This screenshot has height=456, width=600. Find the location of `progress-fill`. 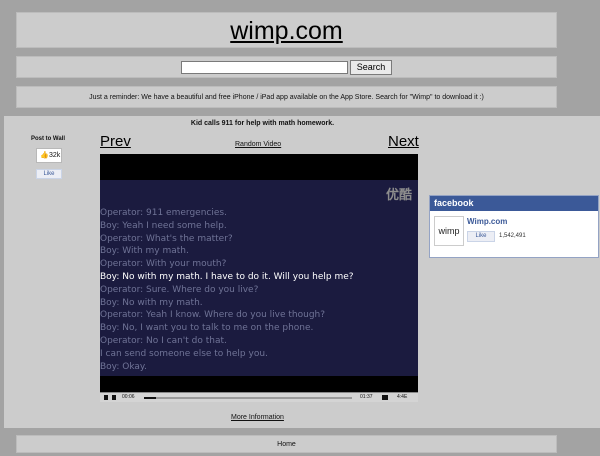

progress-fill is located at coordinates (150, 398).